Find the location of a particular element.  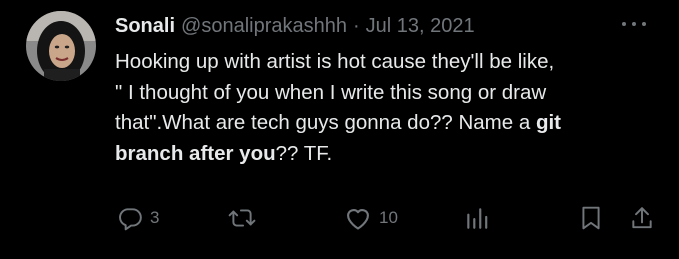

views-button is located at coordinates (477, 218).